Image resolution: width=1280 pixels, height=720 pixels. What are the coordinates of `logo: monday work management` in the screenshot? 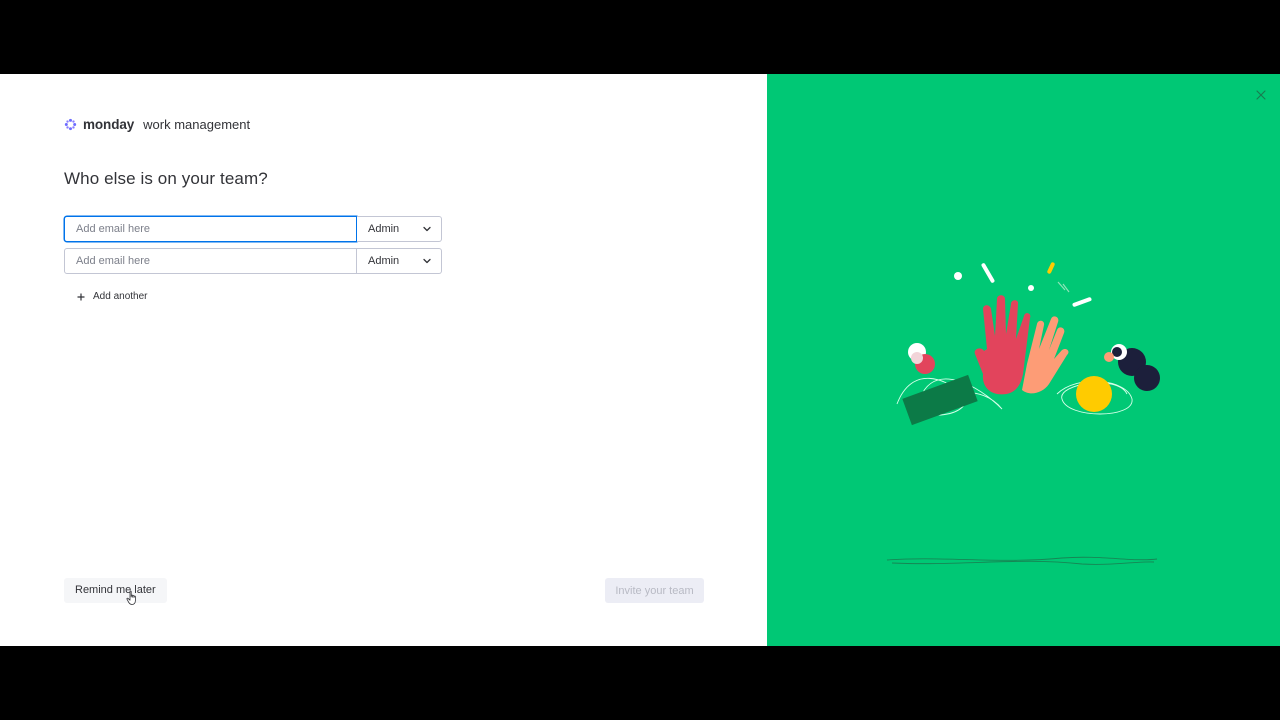 It's located at (157, 124).